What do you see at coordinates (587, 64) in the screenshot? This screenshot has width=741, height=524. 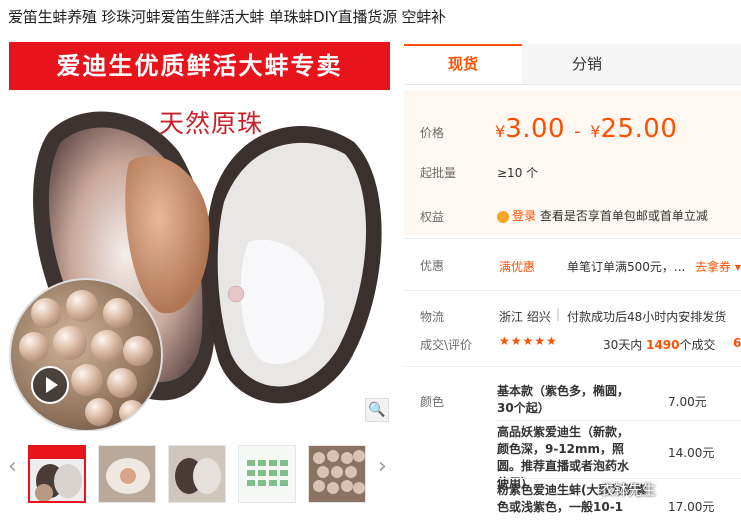 I see `tab-distribution: 分销` at bounding box center [587, 64].